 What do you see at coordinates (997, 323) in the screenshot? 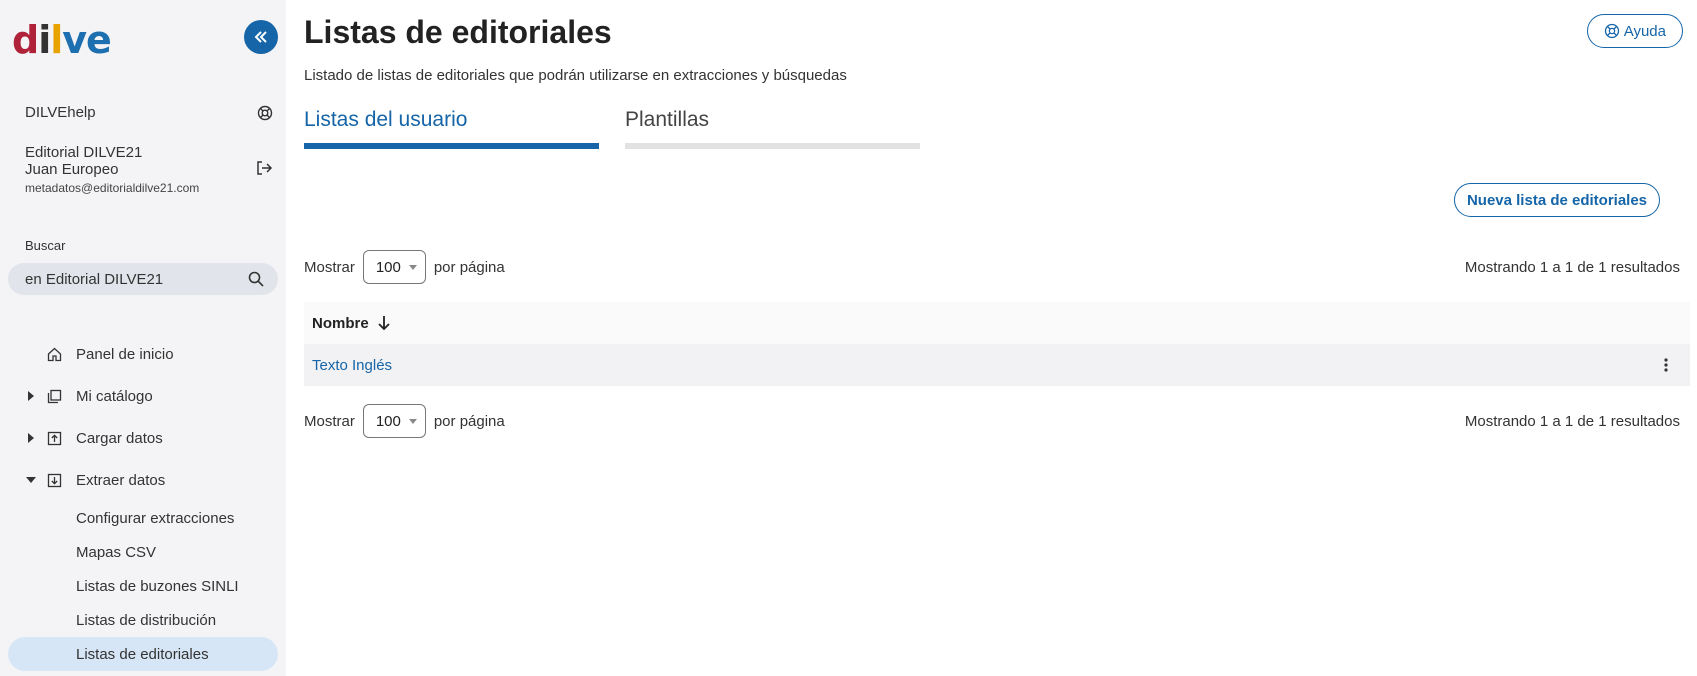
I see `table-header: Nombre` at bounding box center [997, 323].